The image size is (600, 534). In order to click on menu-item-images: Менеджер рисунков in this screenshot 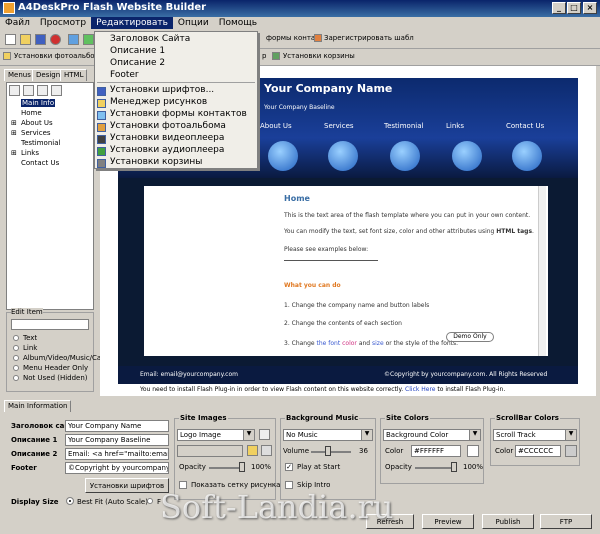, I will do `click(158, 102)`.